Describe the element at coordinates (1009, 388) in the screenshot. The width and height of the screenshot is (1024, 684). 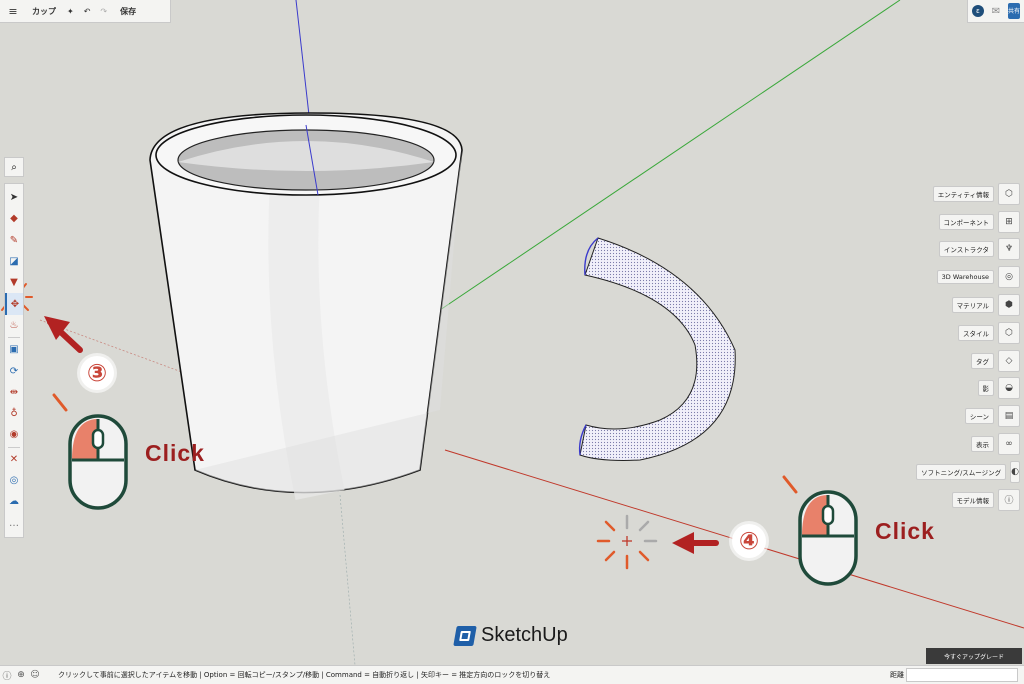
I see `shadow-icon: ◒` at that location.